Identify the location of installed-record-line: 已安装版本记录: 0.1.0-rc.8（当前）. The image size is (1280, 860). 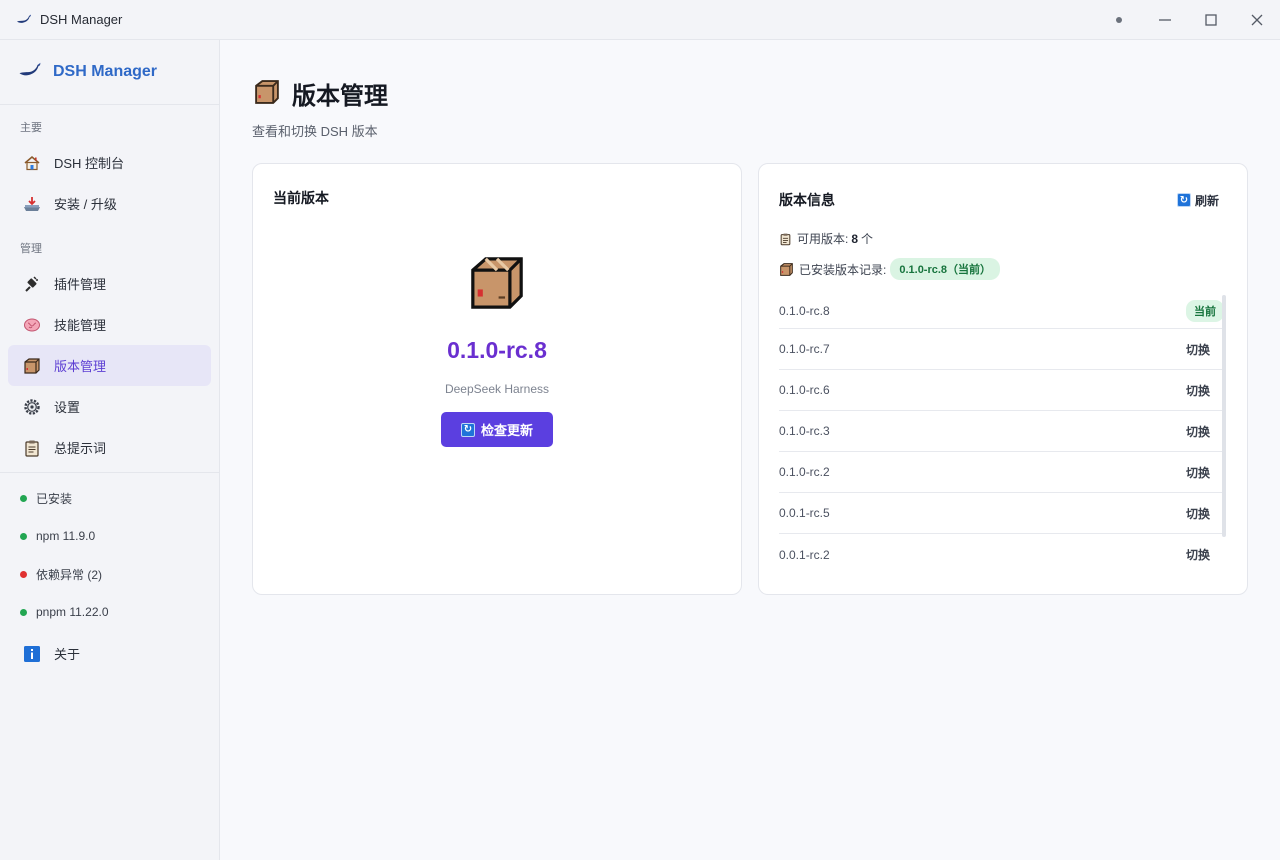
(890, 269).